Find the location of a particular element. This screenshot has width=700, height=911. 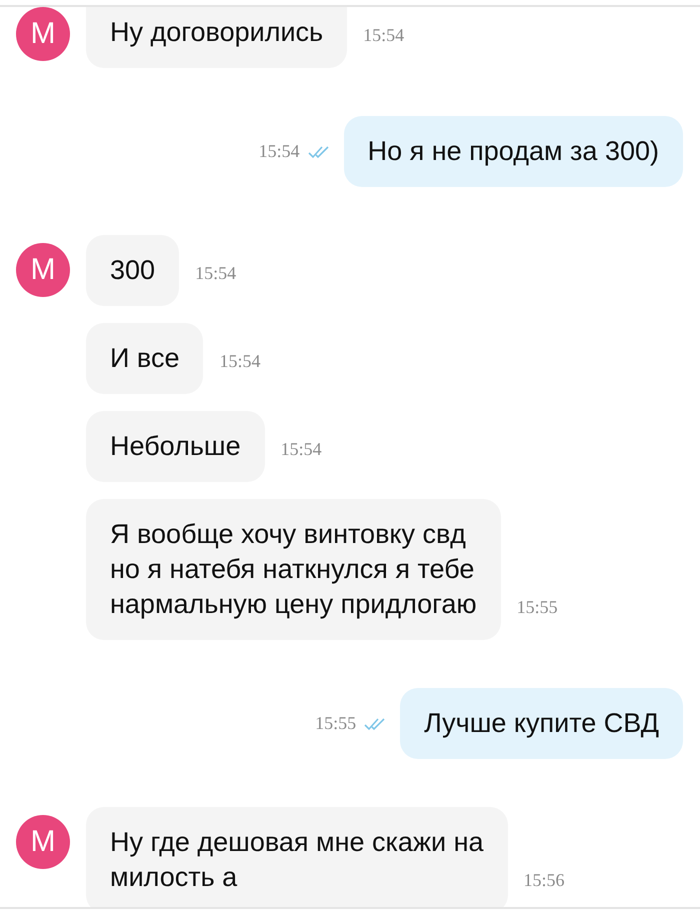

message-bubble: И все is located at coordinates (145, 358).